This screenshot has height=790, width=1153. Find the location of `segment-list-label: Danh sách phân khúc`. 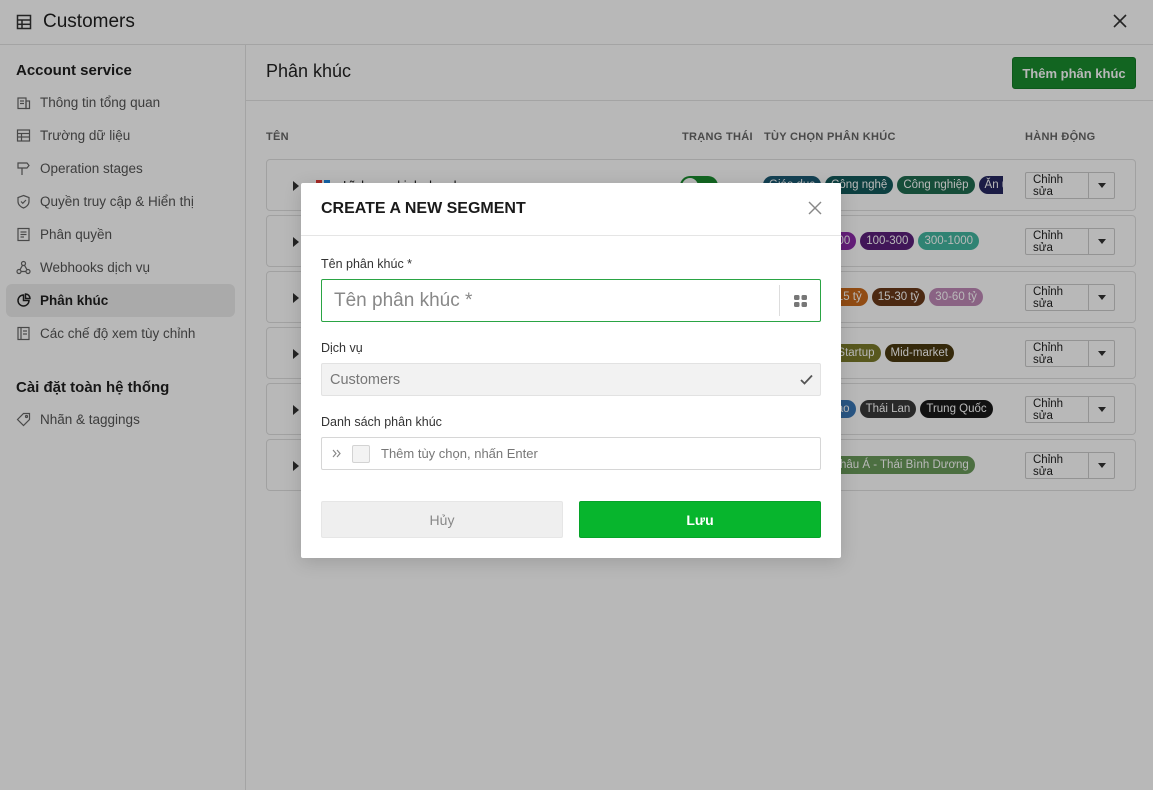

segment-list-label: Danh sách phân khúc is located at coordinates (381, 422).